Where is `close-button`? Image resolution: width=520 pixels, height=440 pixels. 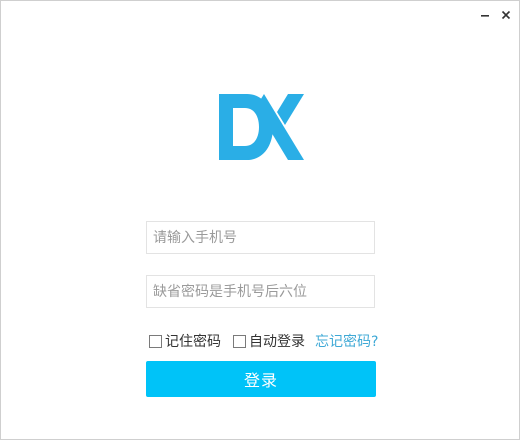 close-button is located at coordinates (506, 15).